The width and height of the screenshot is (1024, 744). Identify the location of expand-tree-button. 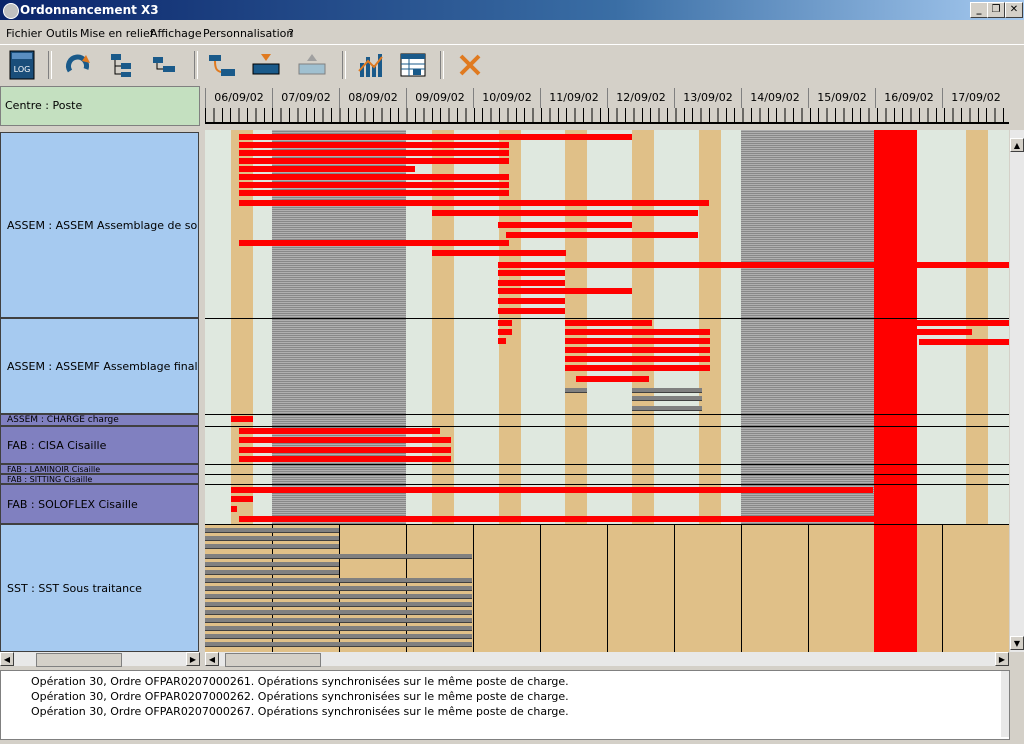
(122, 65).